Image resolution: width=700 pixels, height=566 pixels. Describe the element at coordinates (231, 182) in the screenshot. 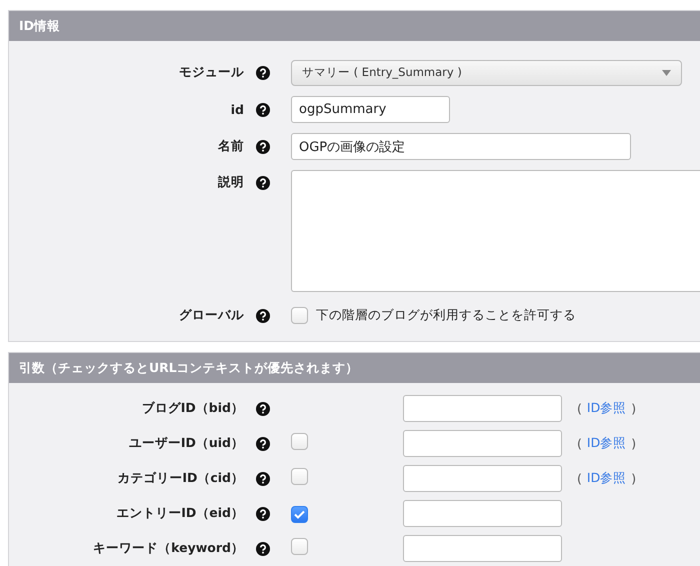

I see `field-label: 説明` at that location.